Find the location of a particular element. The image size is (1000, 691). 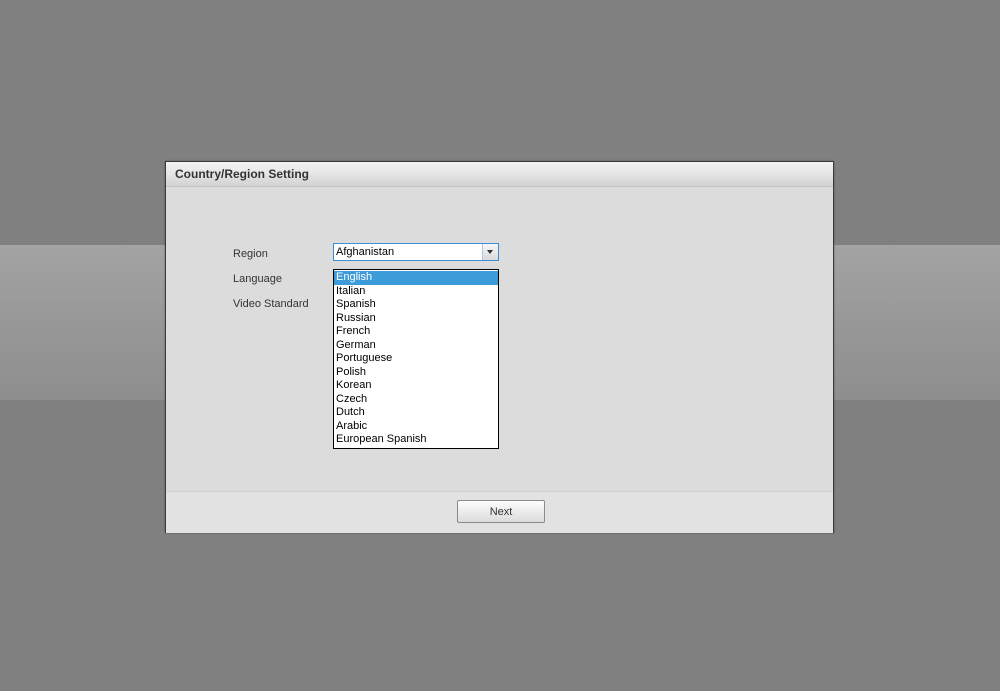

video-standard-label: Video Standard is located at coordinates (271, 304).